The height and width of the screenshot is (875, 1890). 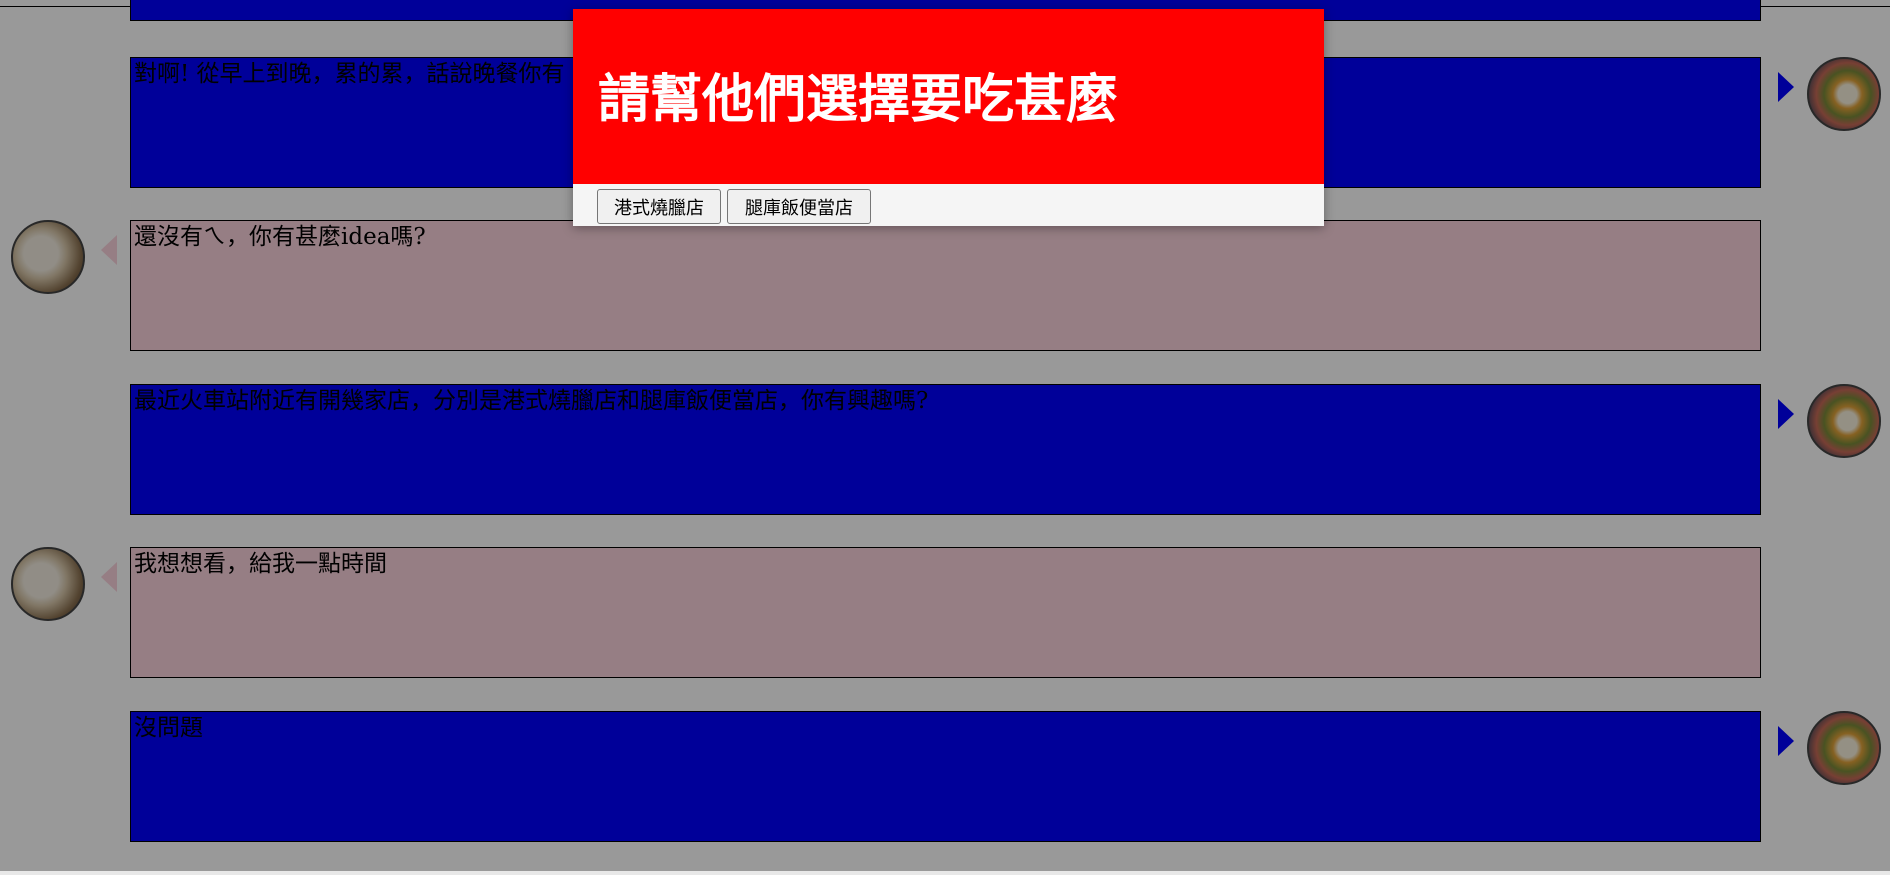 What do you see at coordinates (659, 206) in the screenshot?
I see `option-button-hk-bbq: 港式燒臘店` at bounding box center [659, 206].